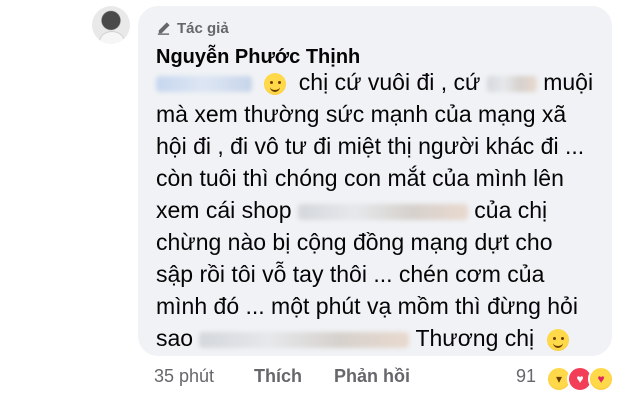 The width and height of the screenshot is (640, 402). What do you see at coordinates (360, 178) in the screenshot?
I see `comment-line-text: còn tuôi thì chóng con mắt của mình lên` at bounding box center [360, 178].